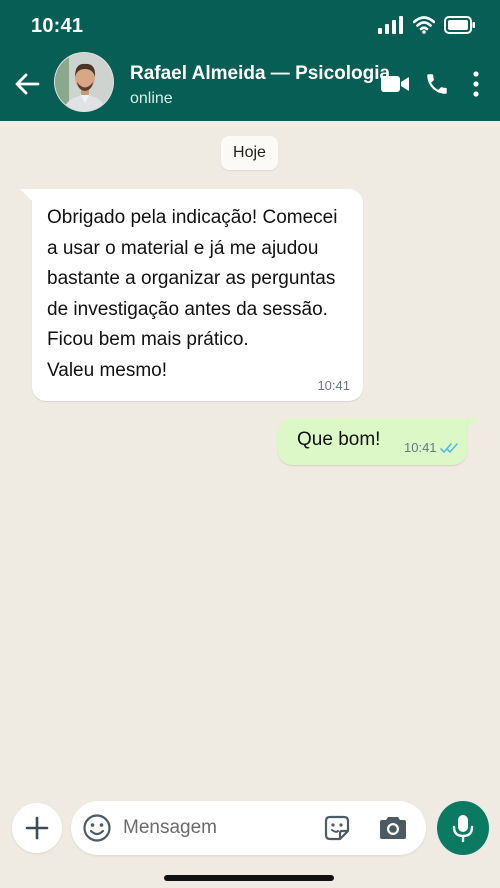 The width and height of the screenshot is (500, 888). I want to click on outgoing-message: Que bom! 10:41, so click(372, 441).